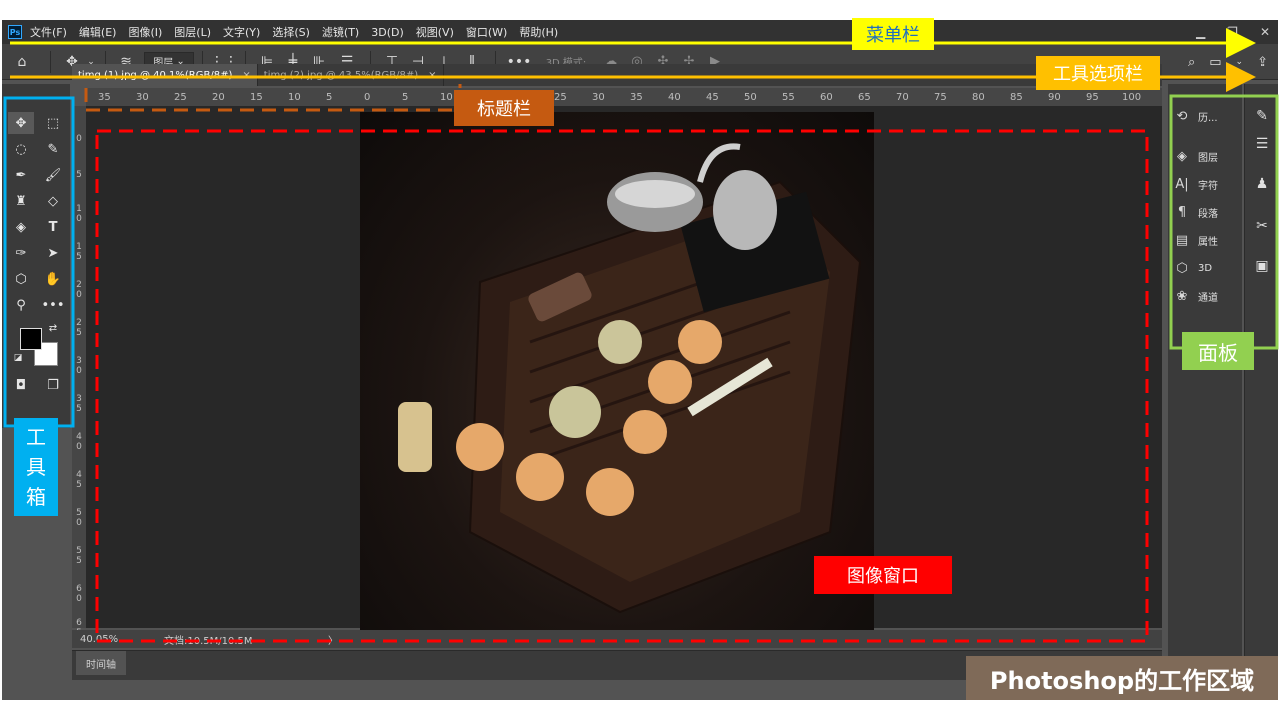 This screenshot has height=720, width=1280. I want to click on panels-outline, so click(1224, 222).